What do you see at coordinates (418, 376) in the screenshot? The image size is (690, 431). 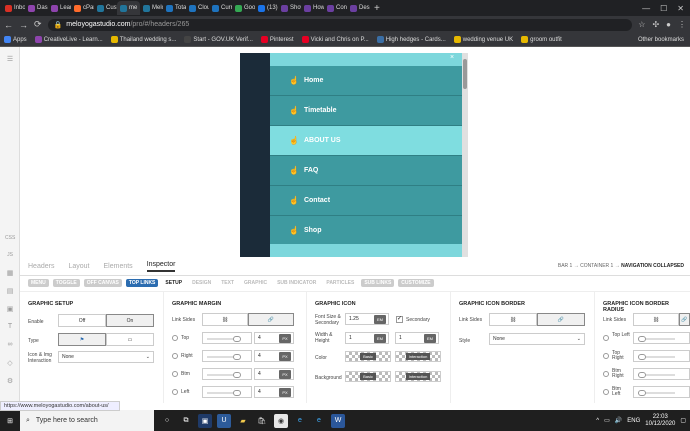 I see `background-interaction-swatch: Interaction` at bounding box center [418, 376].